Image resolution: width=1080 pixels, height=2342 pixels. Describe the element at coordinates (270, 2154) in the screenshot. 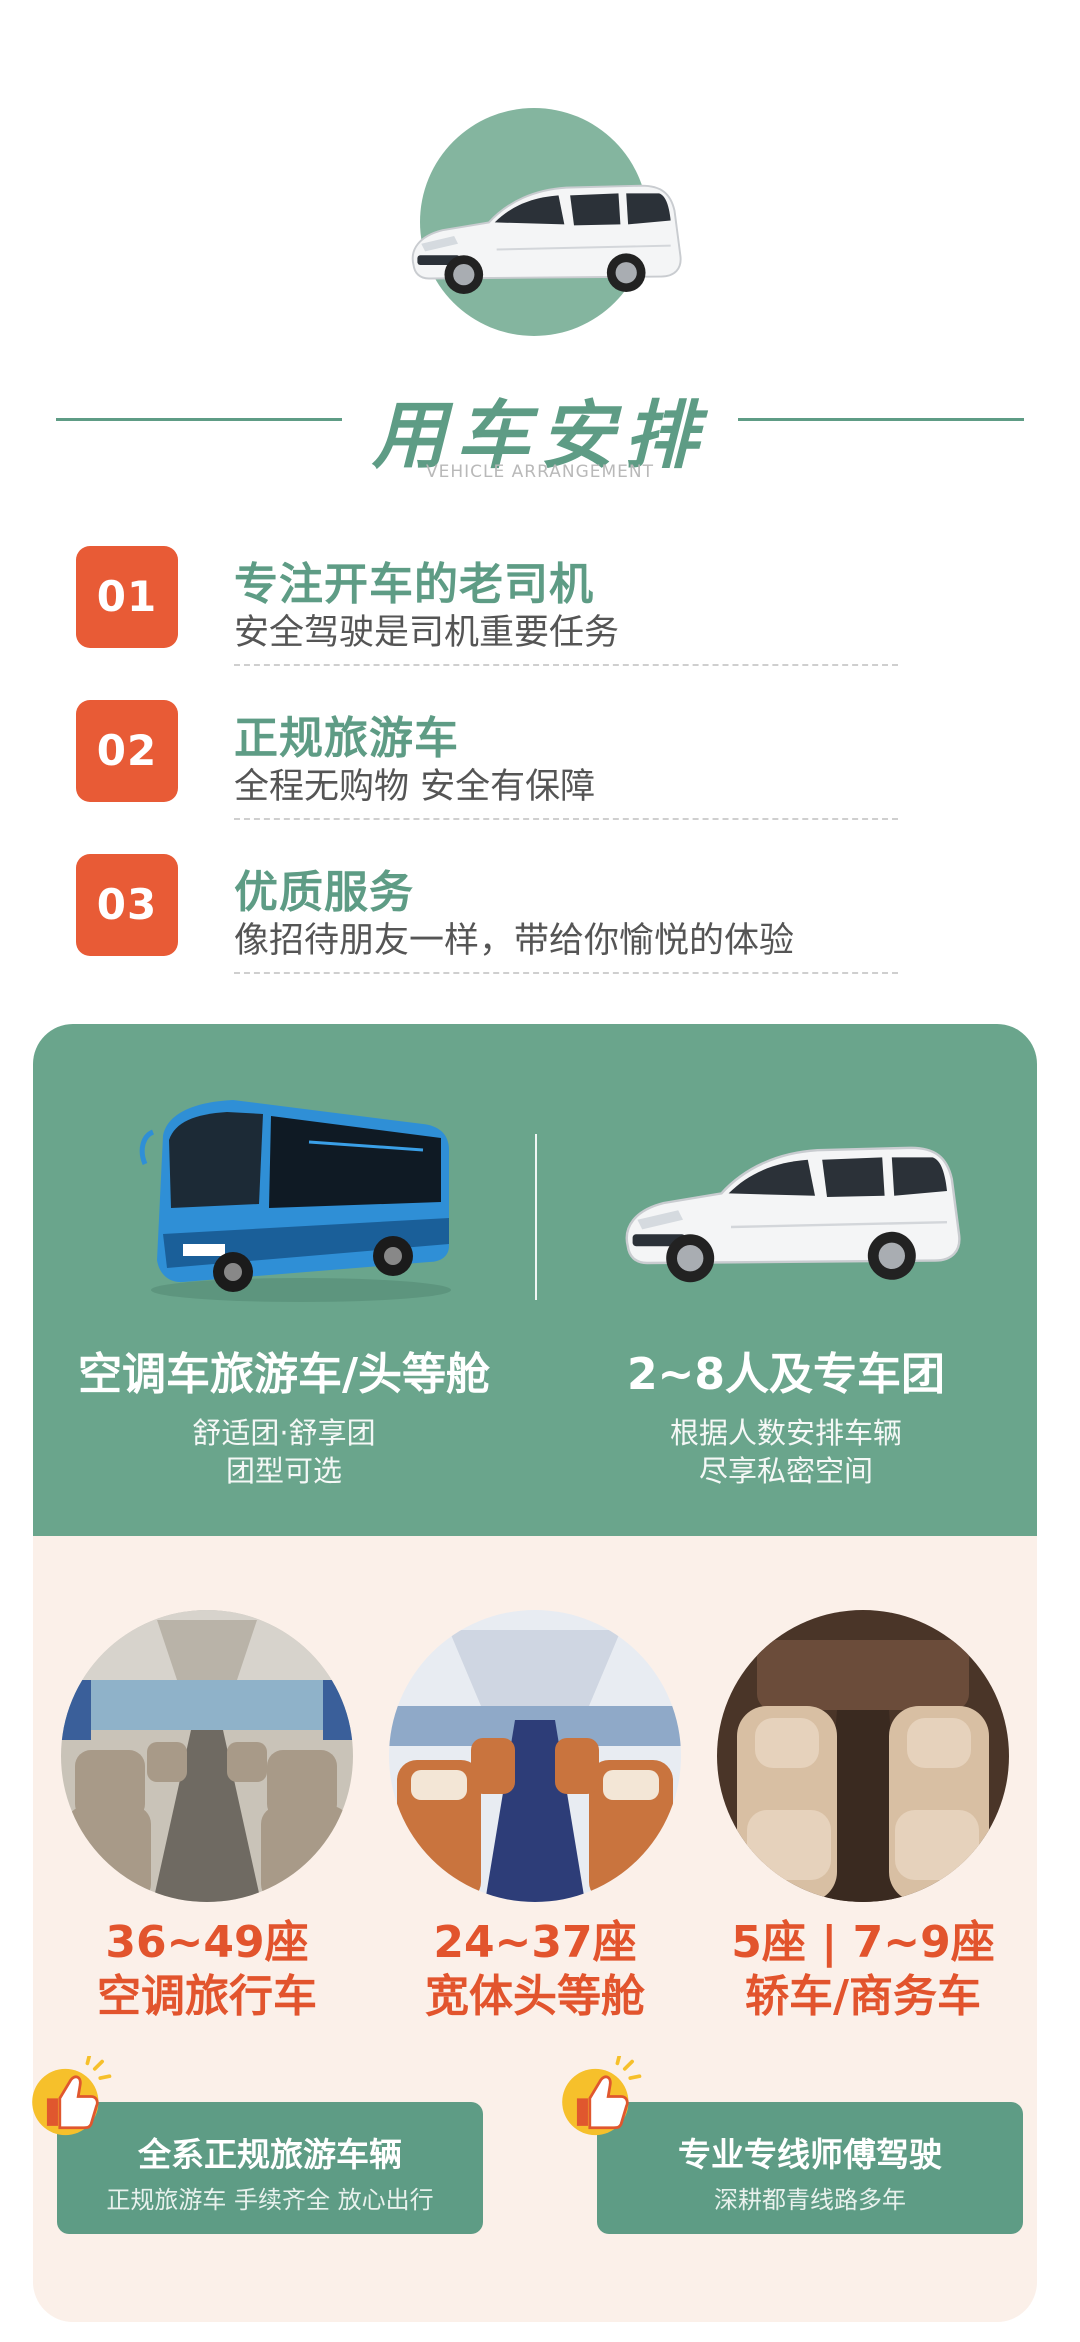

I see `badge-title: 全系正规旅游车辆` at that location.